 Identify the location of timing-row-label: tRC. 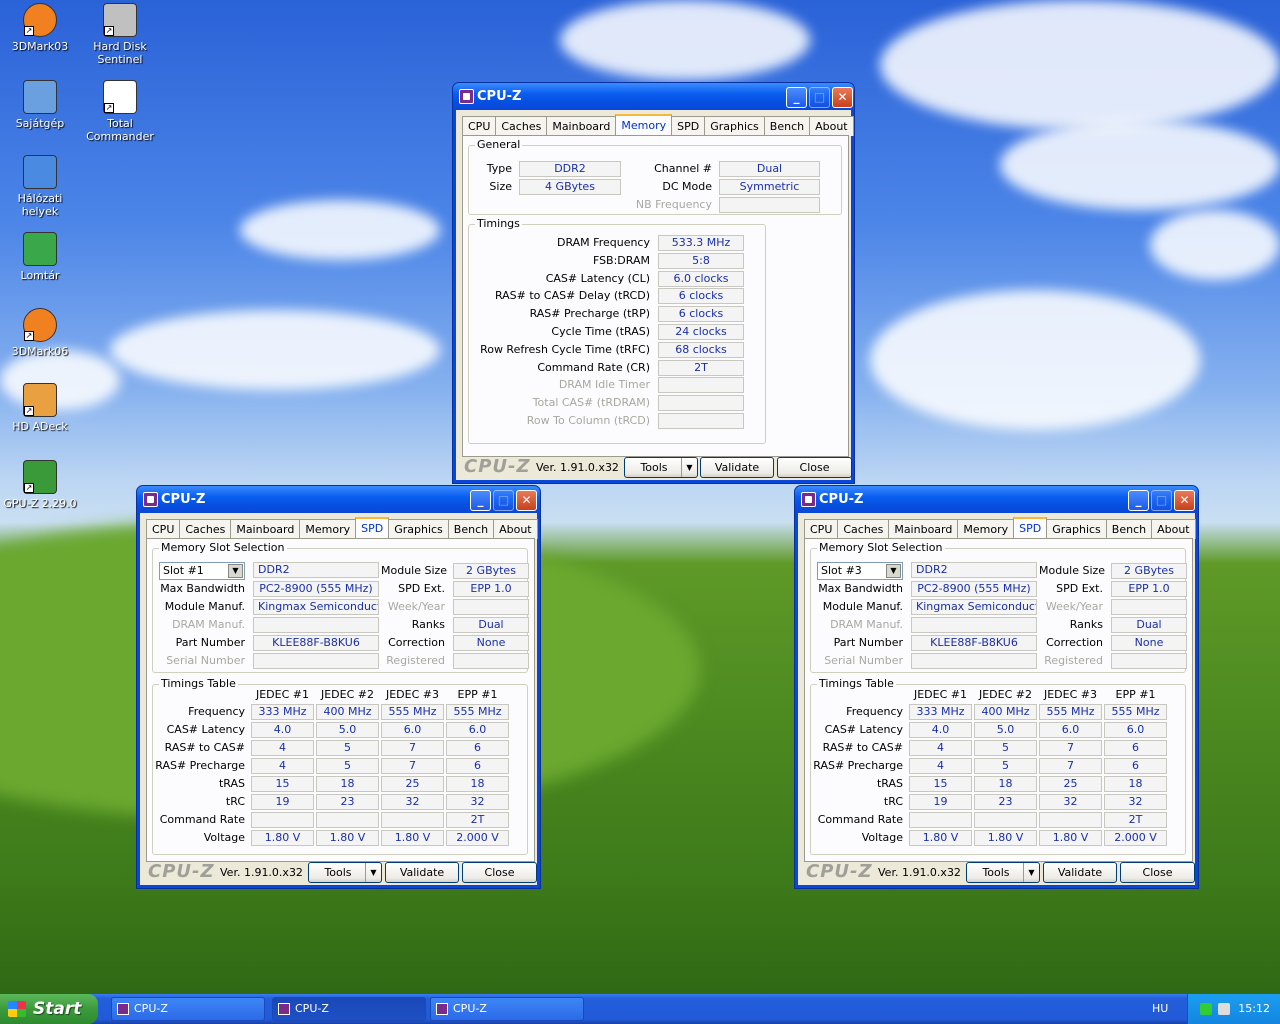
(235, 801).